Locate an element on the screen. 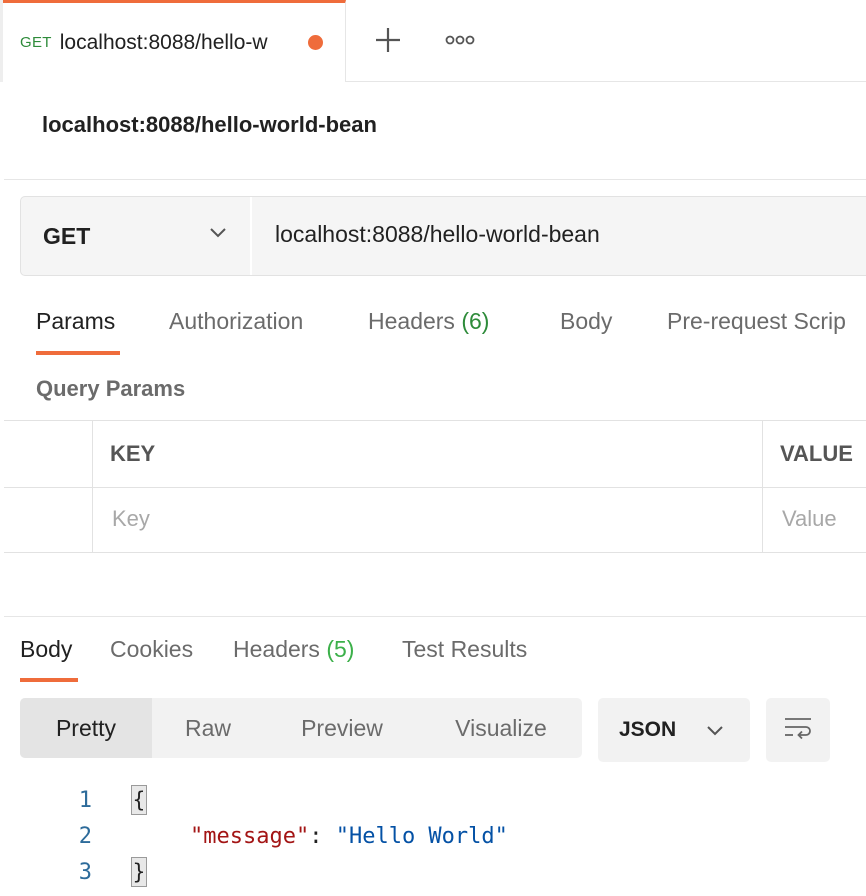  query-params-title: Query Params is located at coordinates (111, 388).